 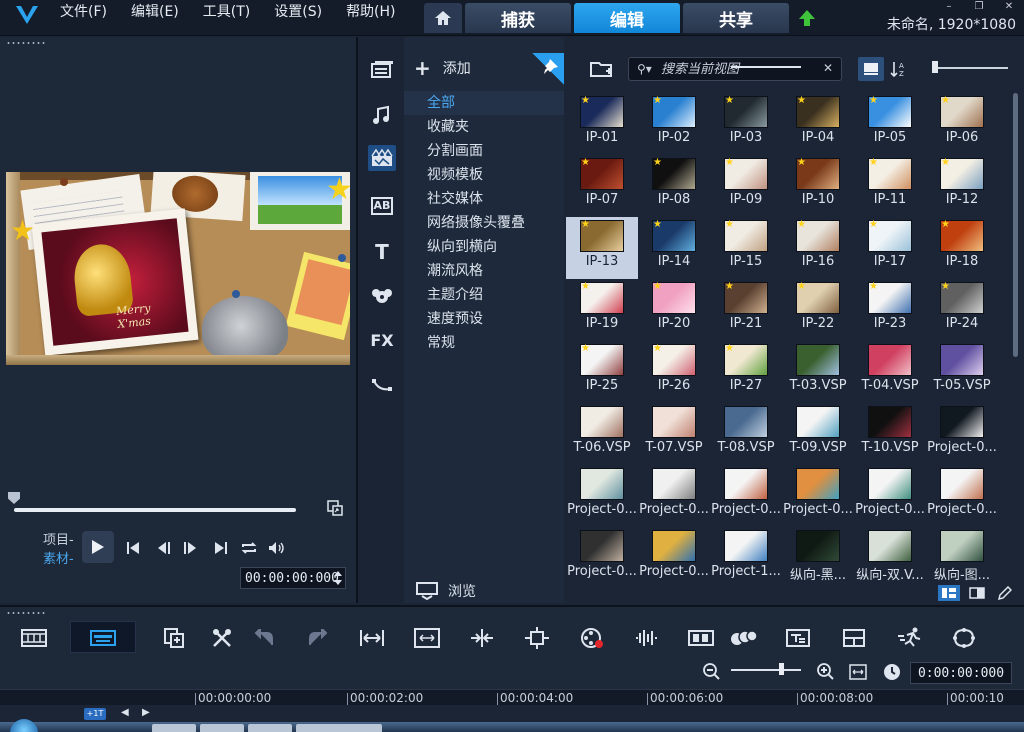 What do you see at coordinates (277, 548) in the screenshot?
I see `volume-button` at bounding box center [277, 548].